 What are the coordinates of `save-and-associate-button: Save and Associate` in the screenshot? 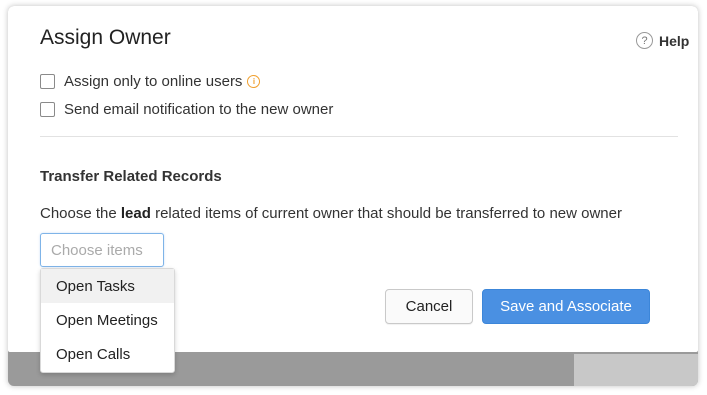 It's located at (566, 306).